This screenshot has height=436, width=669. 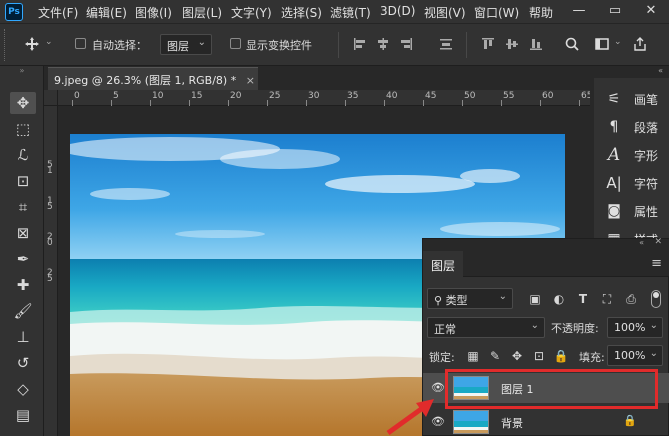 I want to click on tab-close-icon: ×, so click(x=250, y=80).